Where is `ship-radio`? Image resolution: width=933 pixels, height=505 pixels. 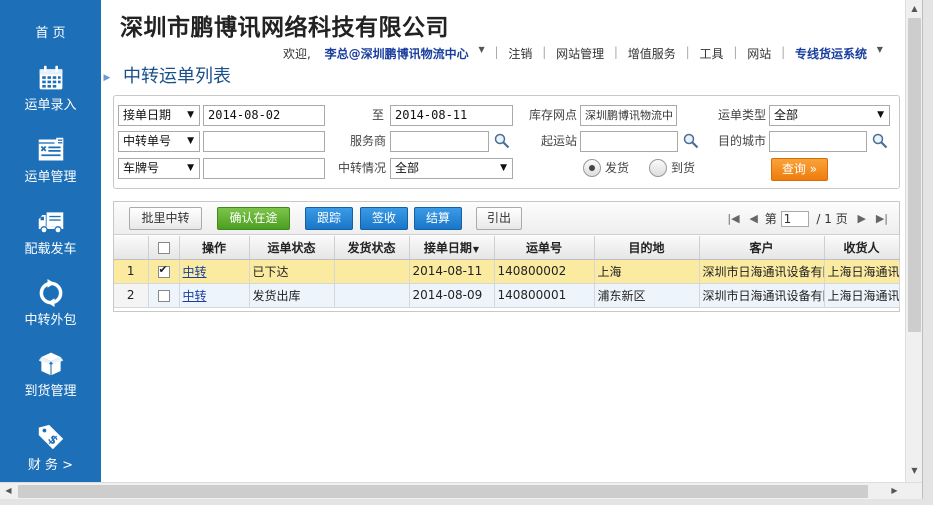
ship-radio is located at coordinates (592, 168).